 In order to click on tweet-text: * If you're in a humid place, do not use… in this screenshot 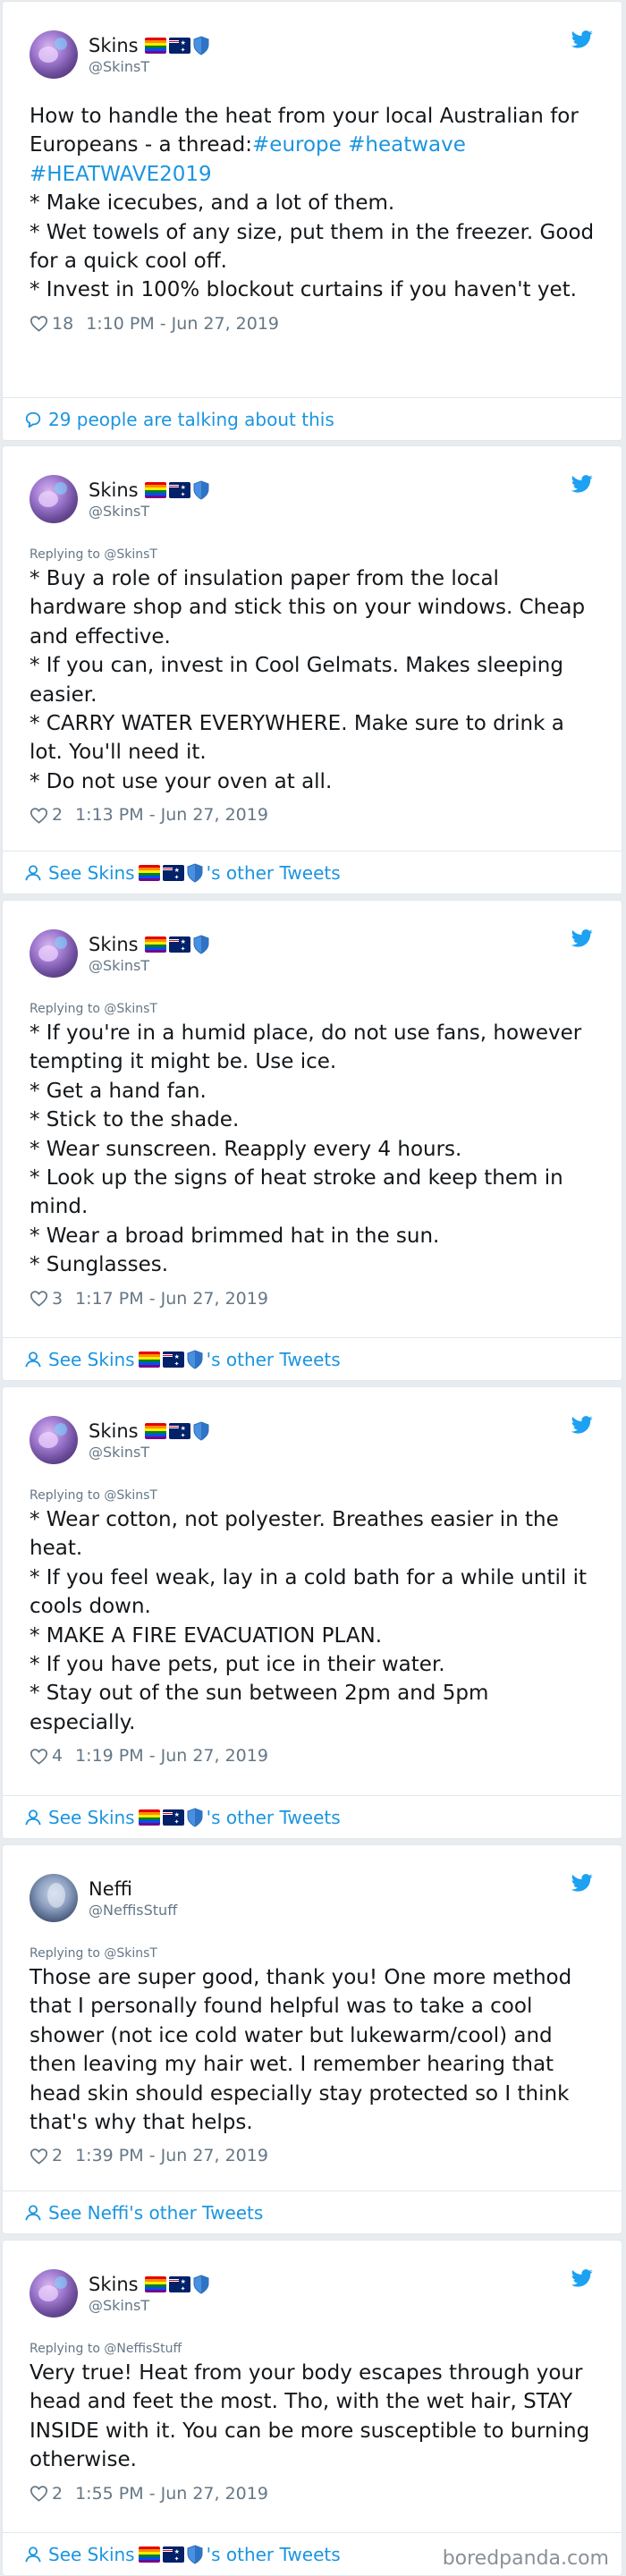, I will do `click(306, 1149)`.